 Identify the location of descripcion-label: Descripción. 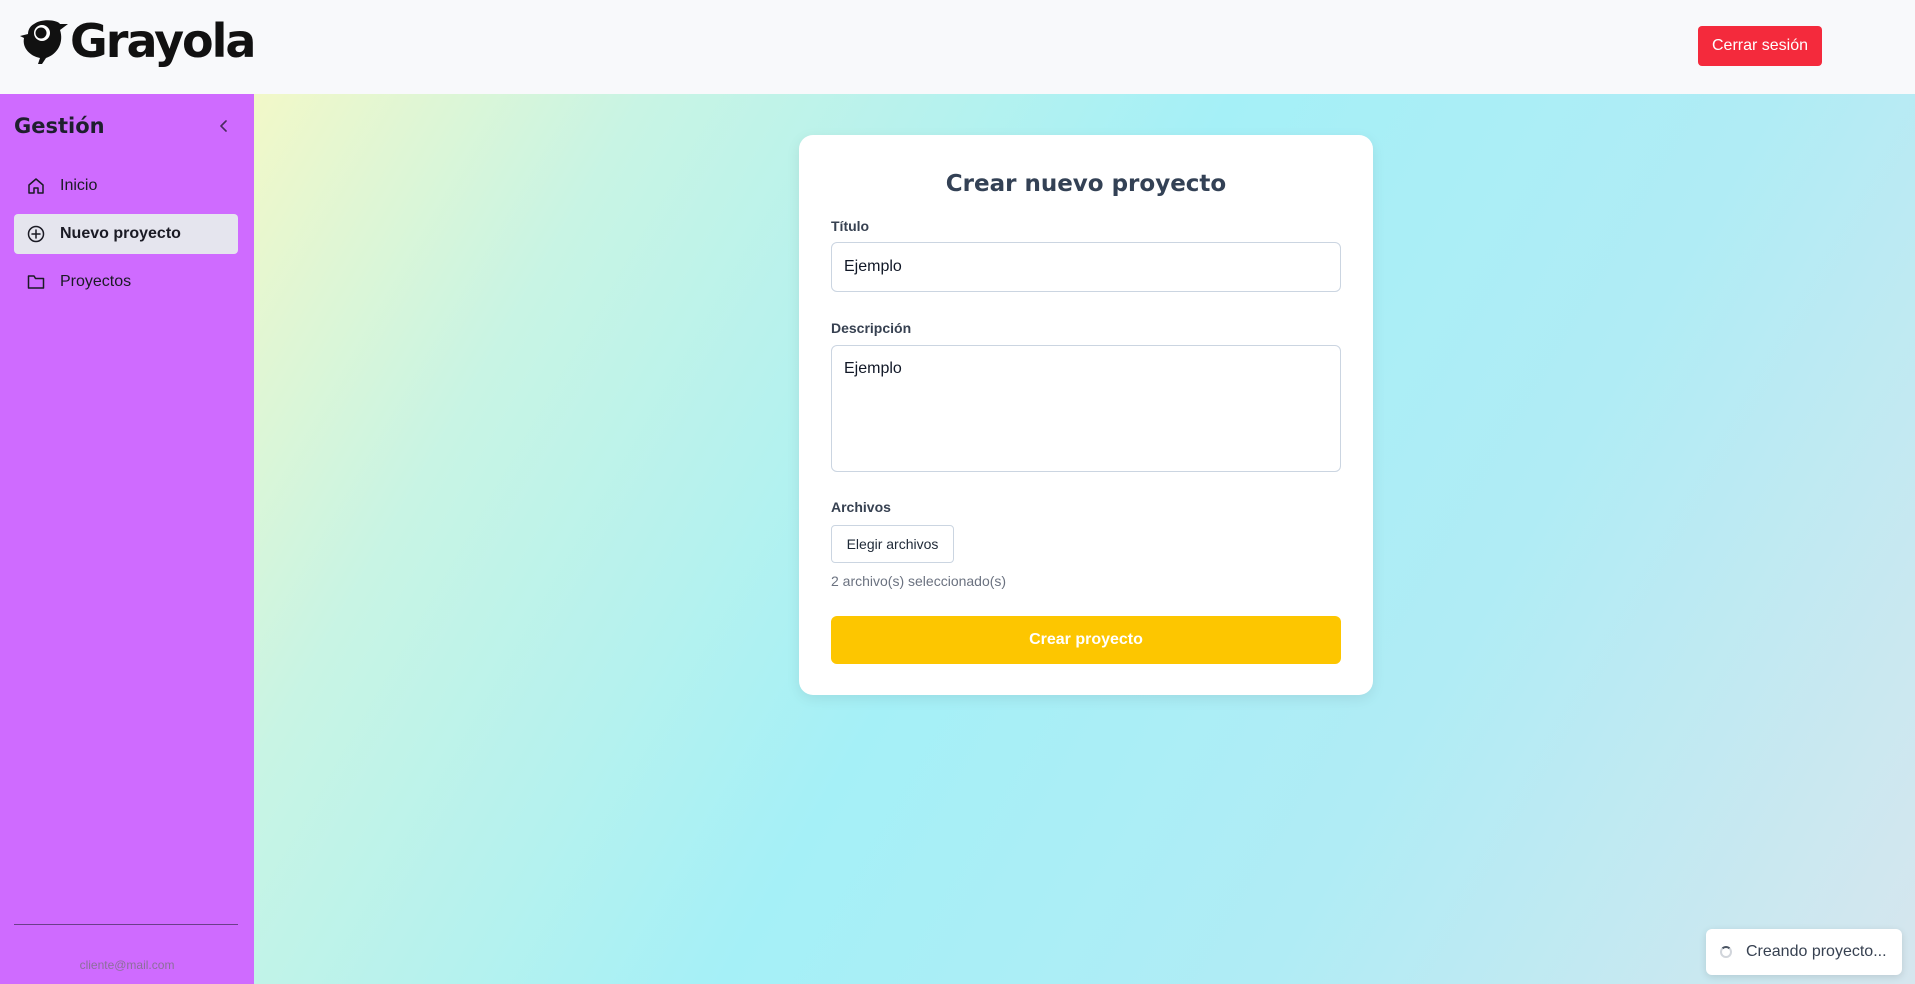
(871, 328).